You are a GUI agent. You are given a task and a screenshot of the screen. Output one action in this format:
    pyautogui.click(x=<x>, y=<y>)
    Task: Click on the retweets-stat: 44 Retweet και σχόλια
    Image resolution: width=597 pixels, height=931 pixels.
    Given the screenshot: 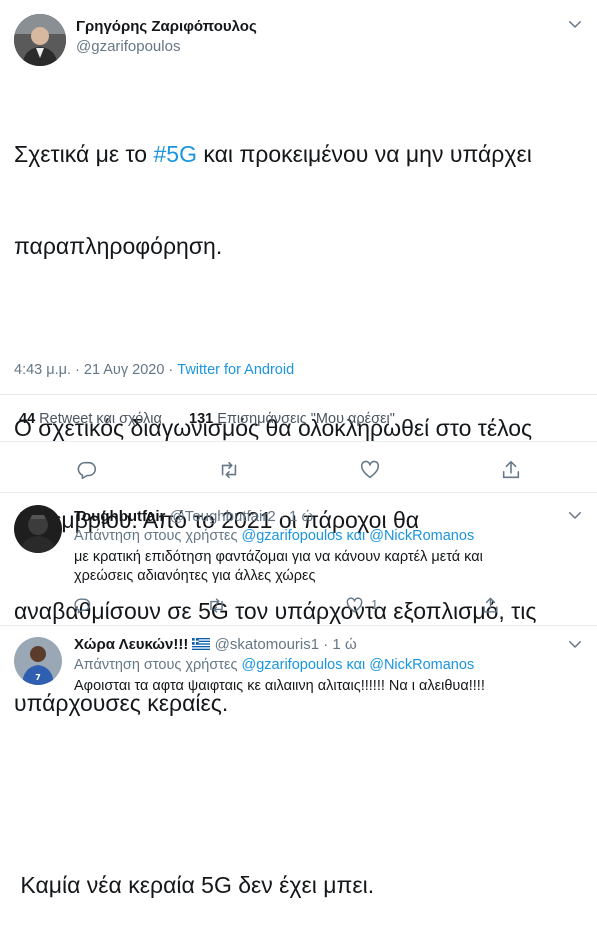 What is the action you would take?
    pyautogui.click(x=90, y=419)
    